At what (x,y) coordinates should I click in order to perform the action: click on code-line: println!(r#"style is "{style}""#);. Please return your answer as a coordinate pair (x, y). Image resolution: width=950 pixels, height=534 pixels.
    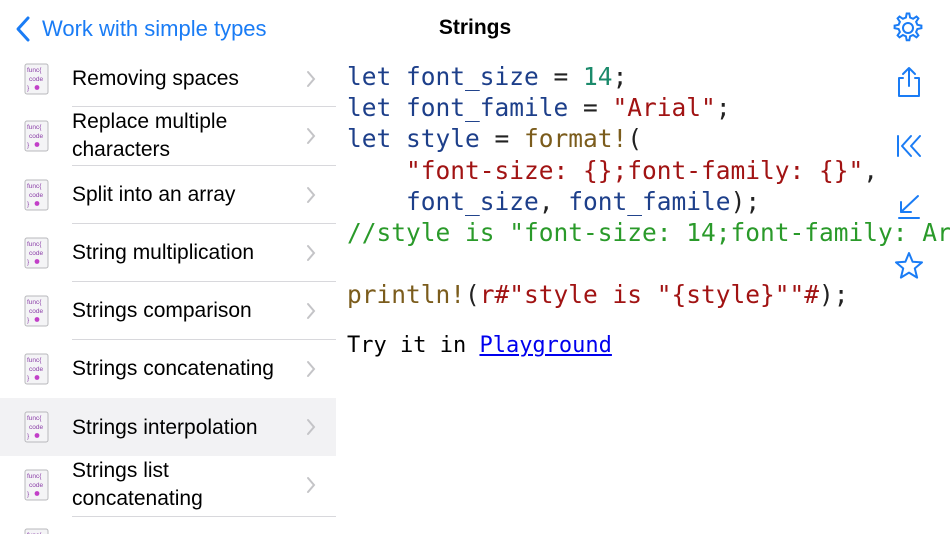
    Looking at the image, I should click on (598, 295).